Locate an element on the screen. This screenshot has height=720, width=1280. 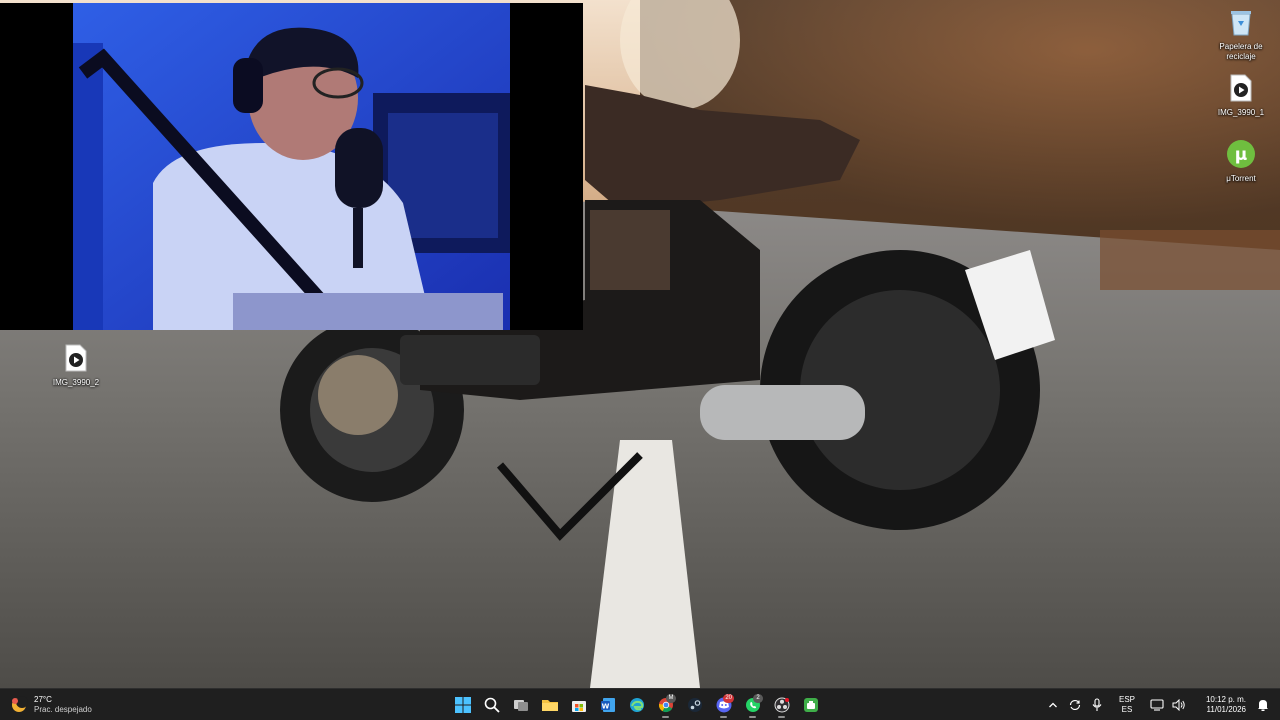
weather-description: Prac. despejado is located at coordinates (63, 709).